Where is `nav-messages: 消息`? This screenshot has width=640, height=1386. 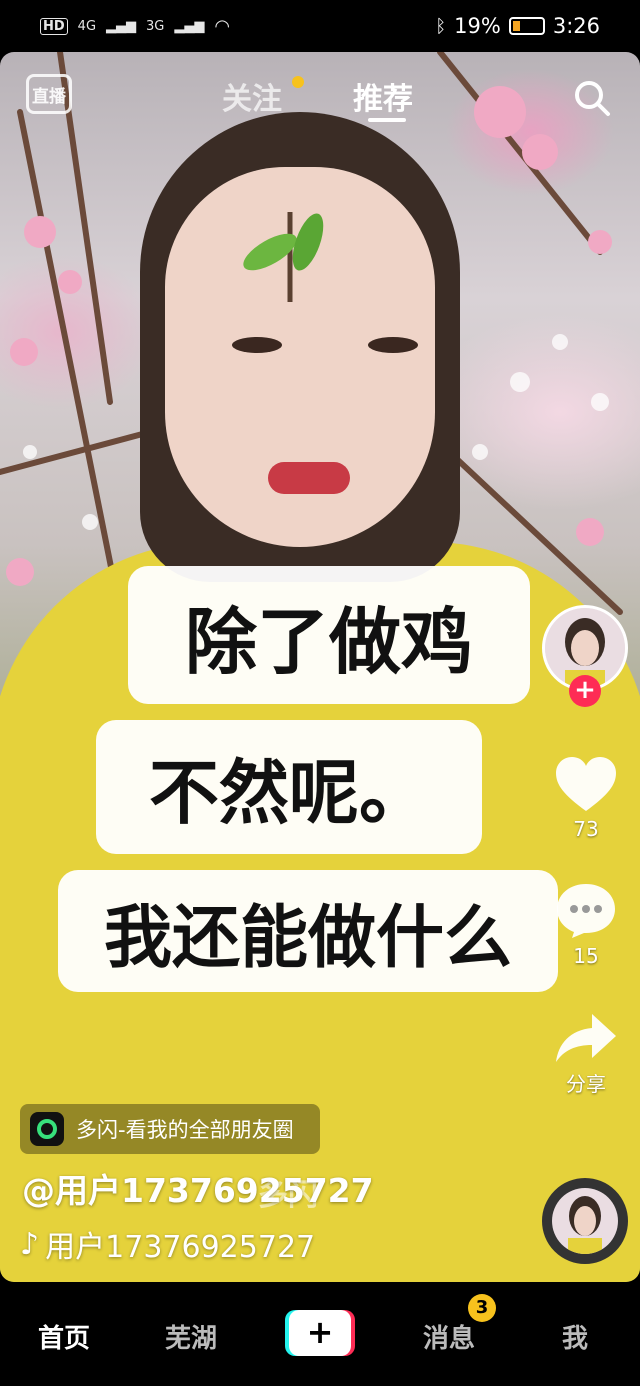
nav-messages: 消息 is located at coordinates (449, 1336).